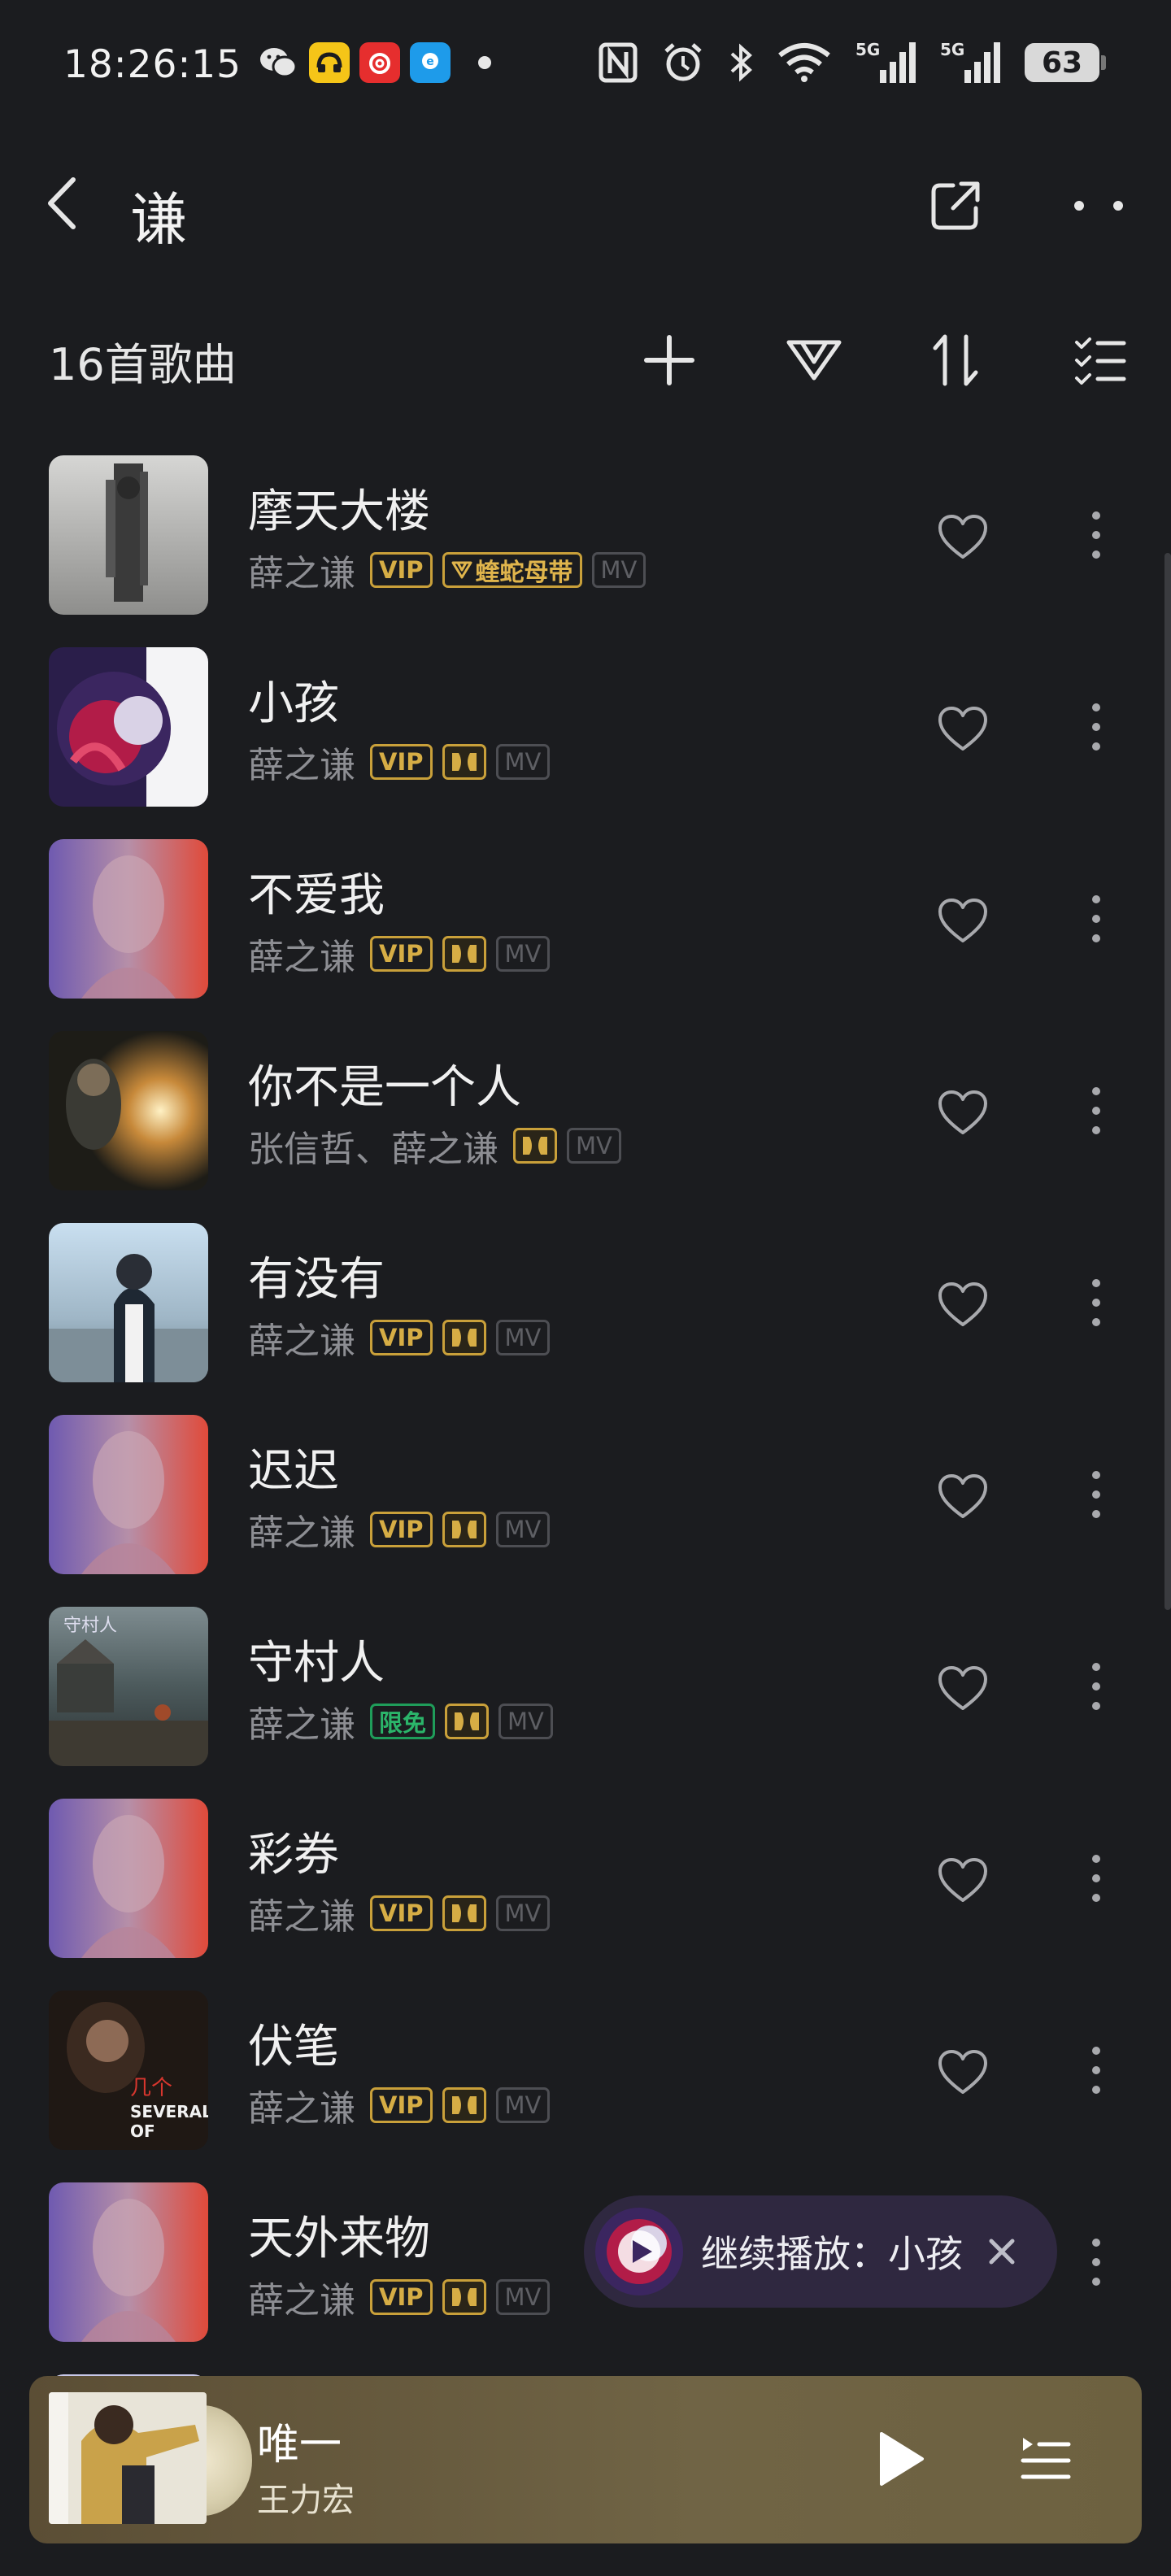 The height and width of the screenshot is (2576, 1171). Describe the element at coordinates (585, 1111) in the screenshot. I see `song-row: 你不是一个人 张信哲、薛之谦 MV` at that location.